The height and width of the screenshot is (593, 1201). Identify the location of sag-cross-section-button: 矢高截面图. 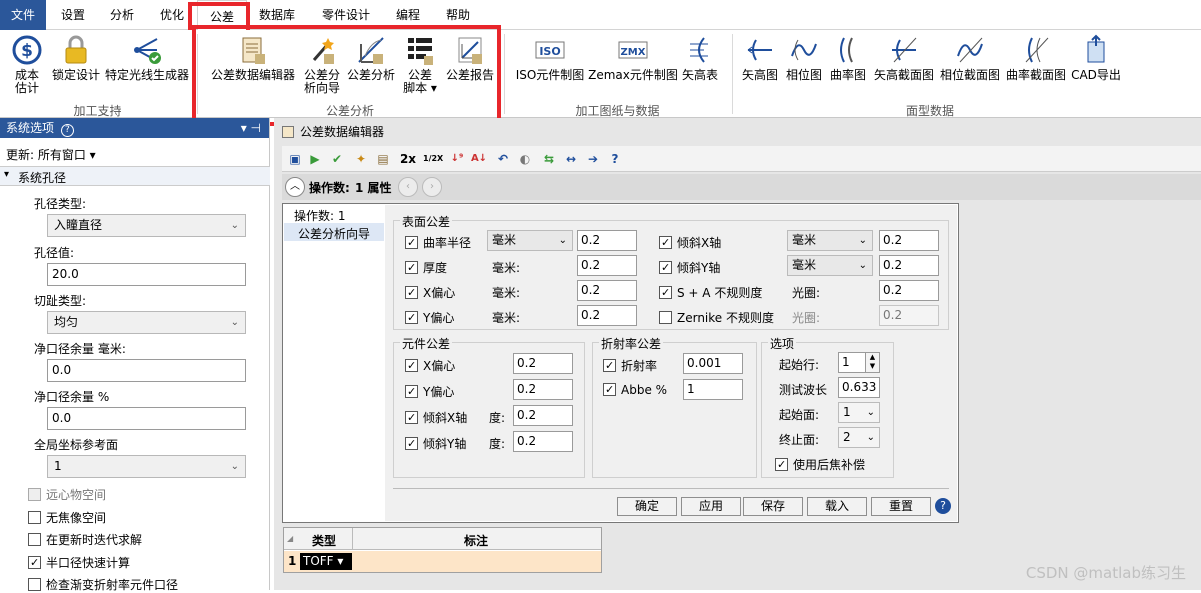
(904, 58).